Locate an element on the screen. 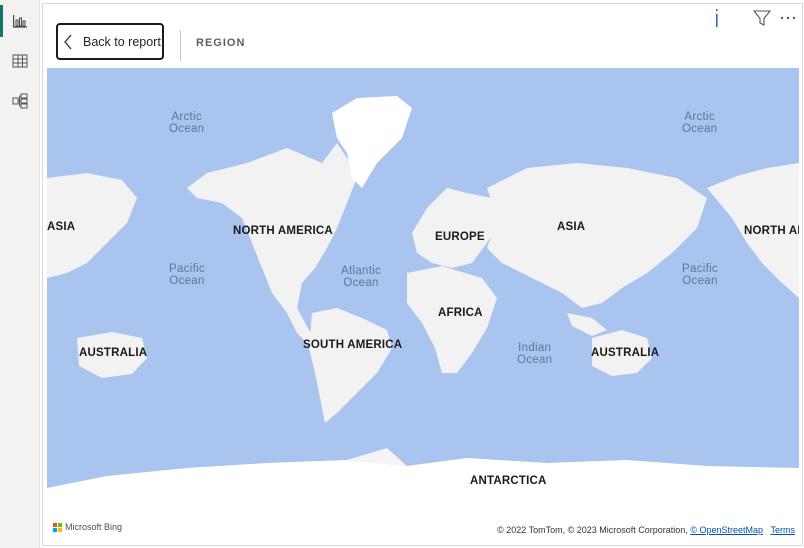 The width and height of the screenshot is (804, 548). model-icon is located at coordinates (20, 101).